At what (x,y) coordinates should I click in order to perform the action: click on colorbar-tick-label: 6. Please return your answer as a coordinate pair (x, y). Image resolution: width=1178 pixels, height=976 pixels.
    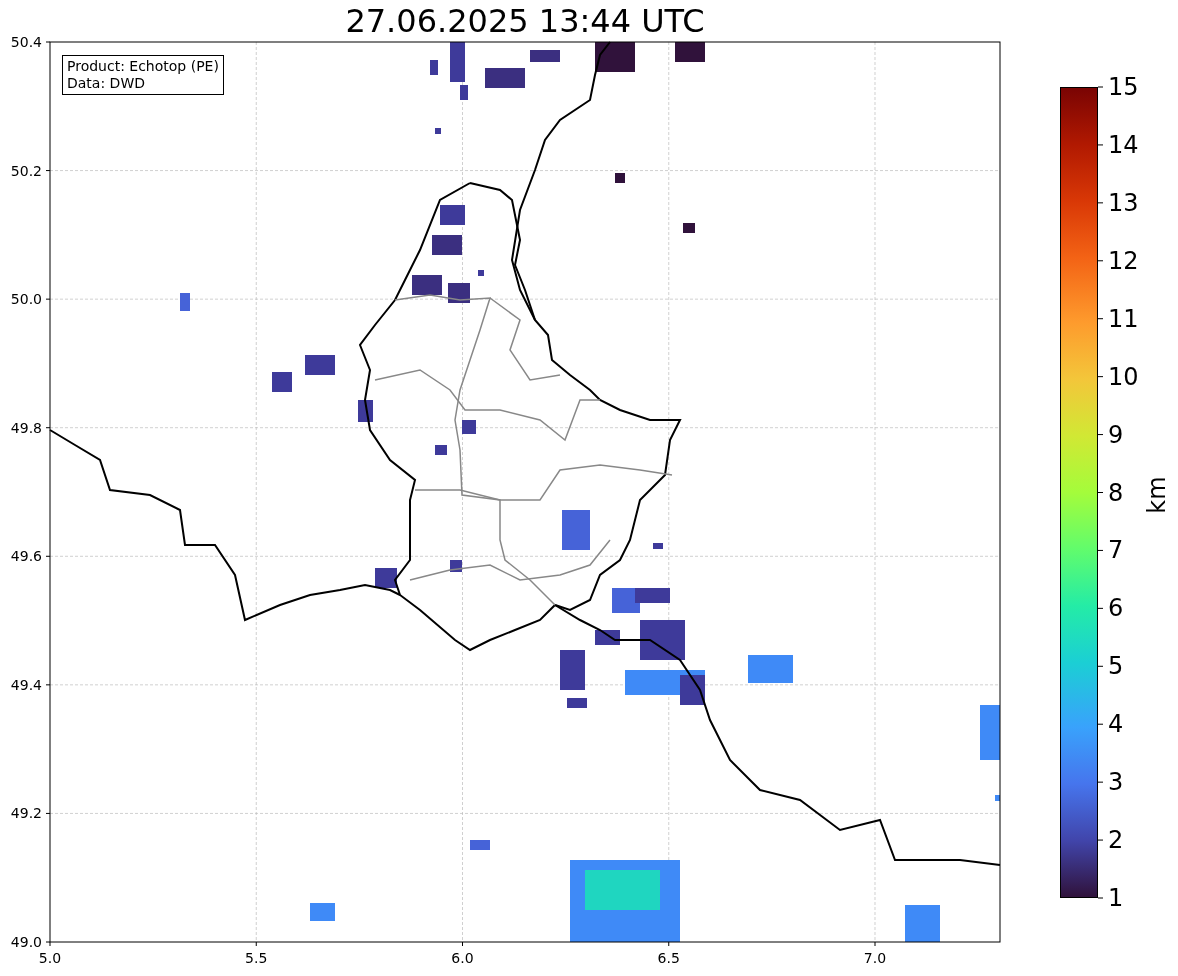
    Looking at the image, I should click on (1116, 608).